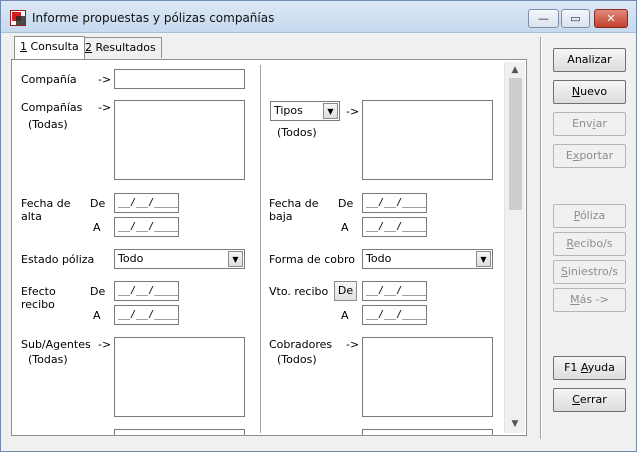 The height and width of the screenshot is (452, 637). What do you see at coordinates (105, 344) in the screenshot?
I see `subagentes-arrow: ->` at bounding box center [105, 344].